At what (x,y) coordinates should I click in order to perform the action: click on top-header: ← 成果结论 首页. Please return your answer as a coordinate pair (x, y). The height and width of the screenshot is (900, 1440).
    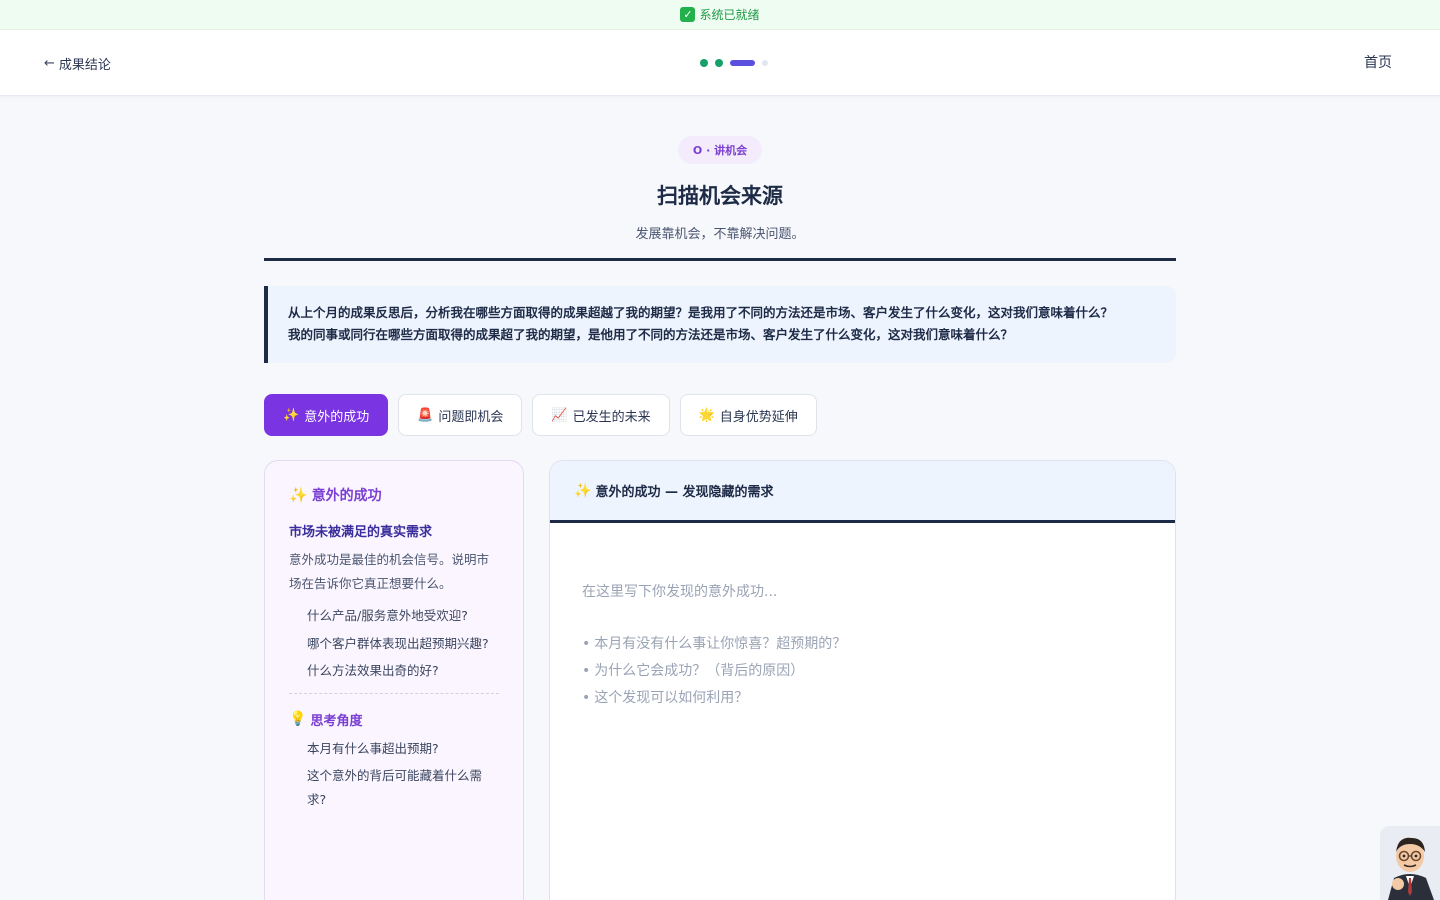
    Looking at the image, I should click on (720, 63).